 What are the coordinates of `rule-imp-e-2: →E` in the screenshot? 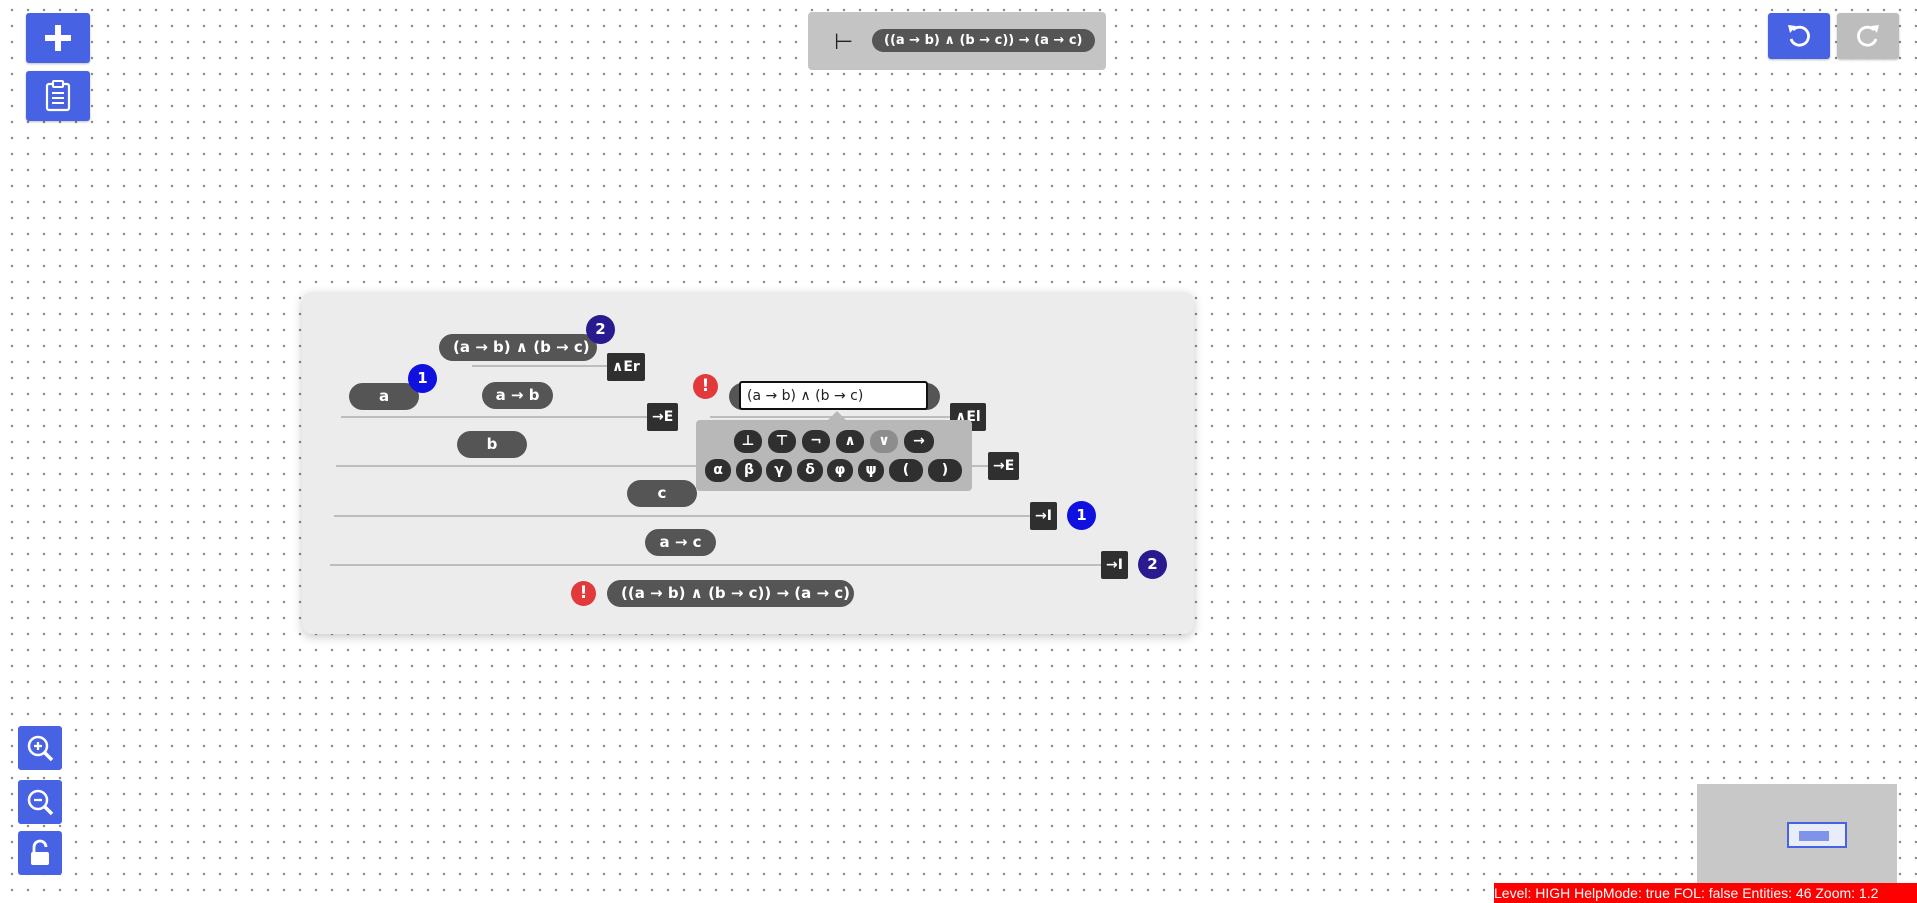 It's located at (1004, 466).